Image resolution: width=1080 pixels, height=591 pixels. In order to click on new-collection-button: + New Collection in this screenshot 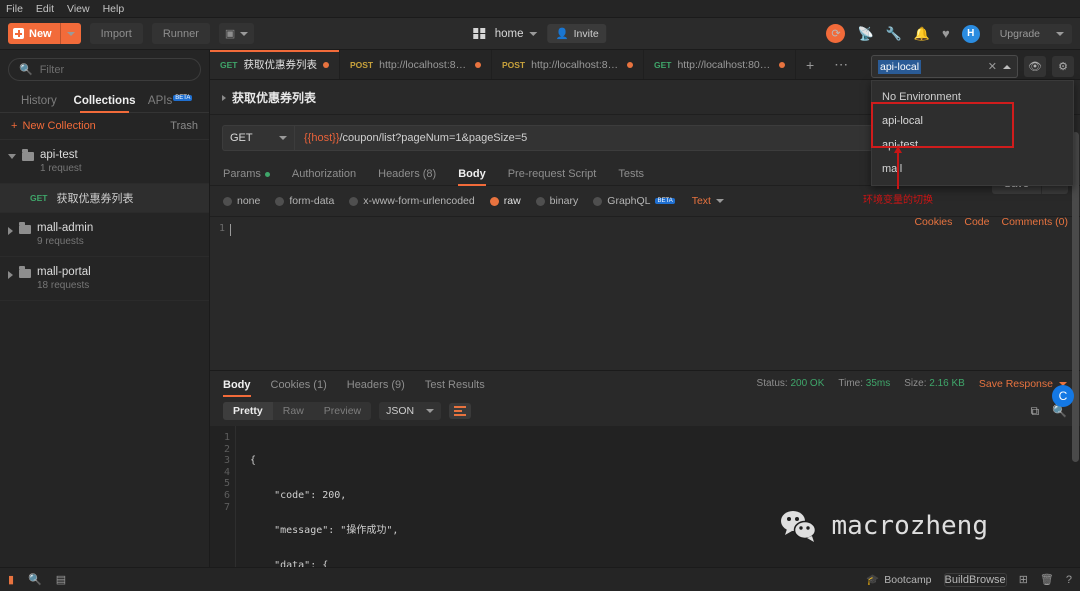, I will do `click(53, 126)`.